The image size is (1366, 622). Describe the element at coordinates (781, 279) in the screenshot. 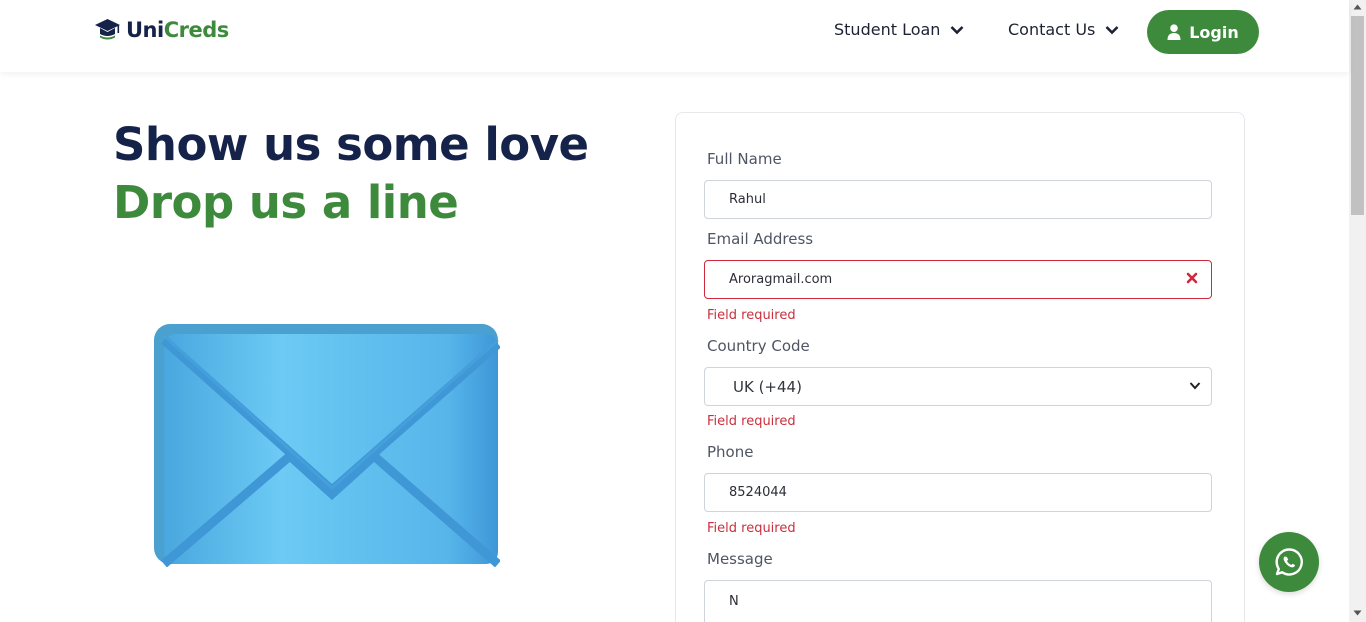

I see `email-value: Aroragmail.com` at that location.